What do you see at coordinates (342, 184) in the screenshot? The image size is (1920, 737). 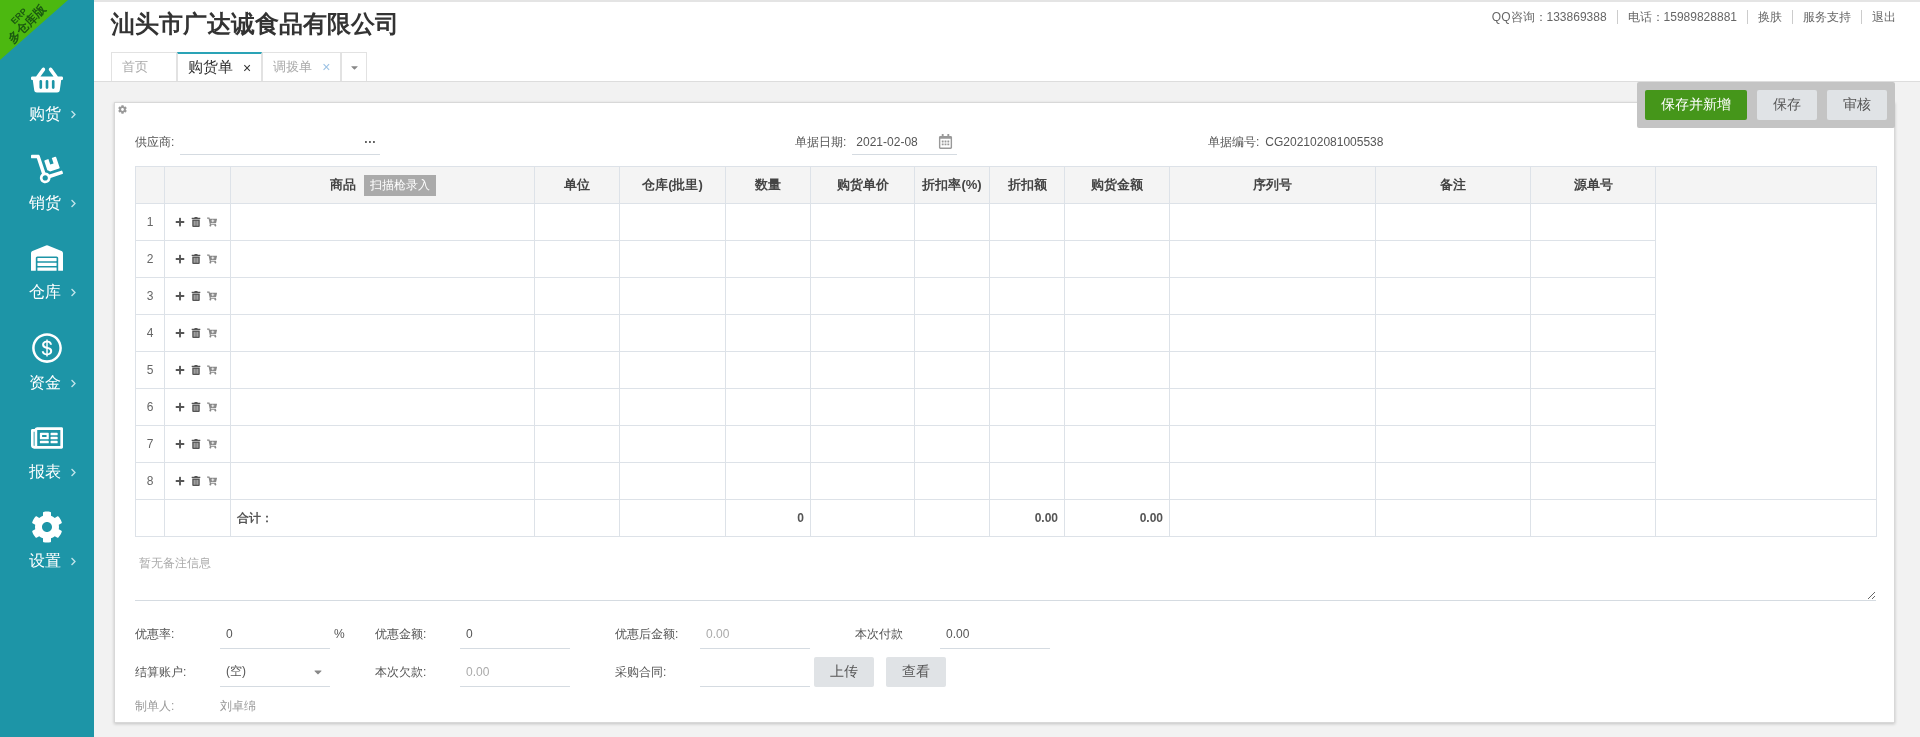 I see `column-title: 商品` at bounding box center [342, 184].